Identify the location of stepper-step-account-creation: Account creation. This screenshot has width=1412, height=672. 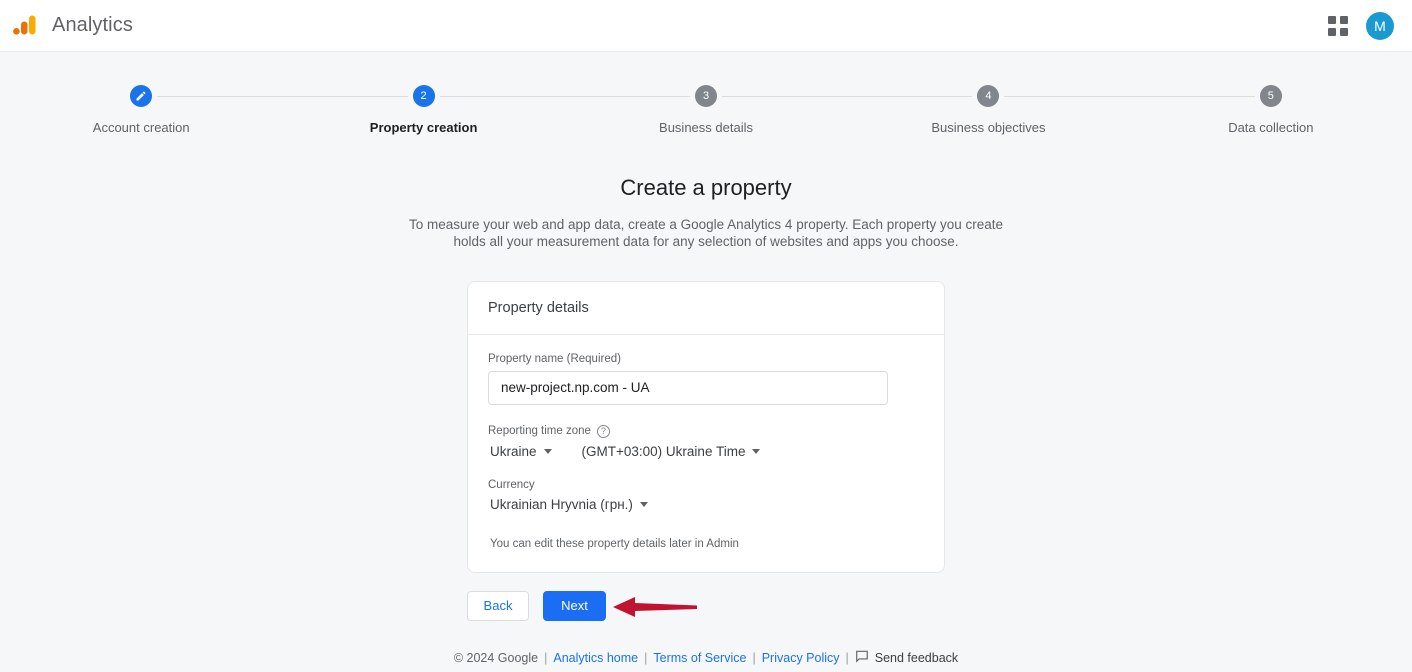
(141, 109).